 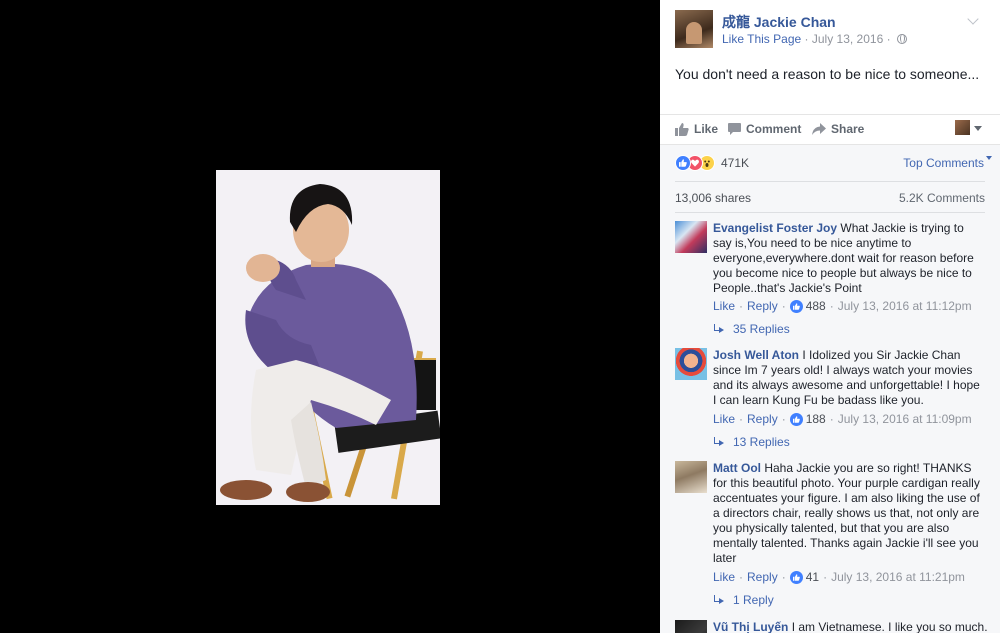 What do you see at coordinates (889, 626) in the screenshot?
I see `comment-text: I am Vietnamese. I like you so much.` at bounding box center [889, 626].